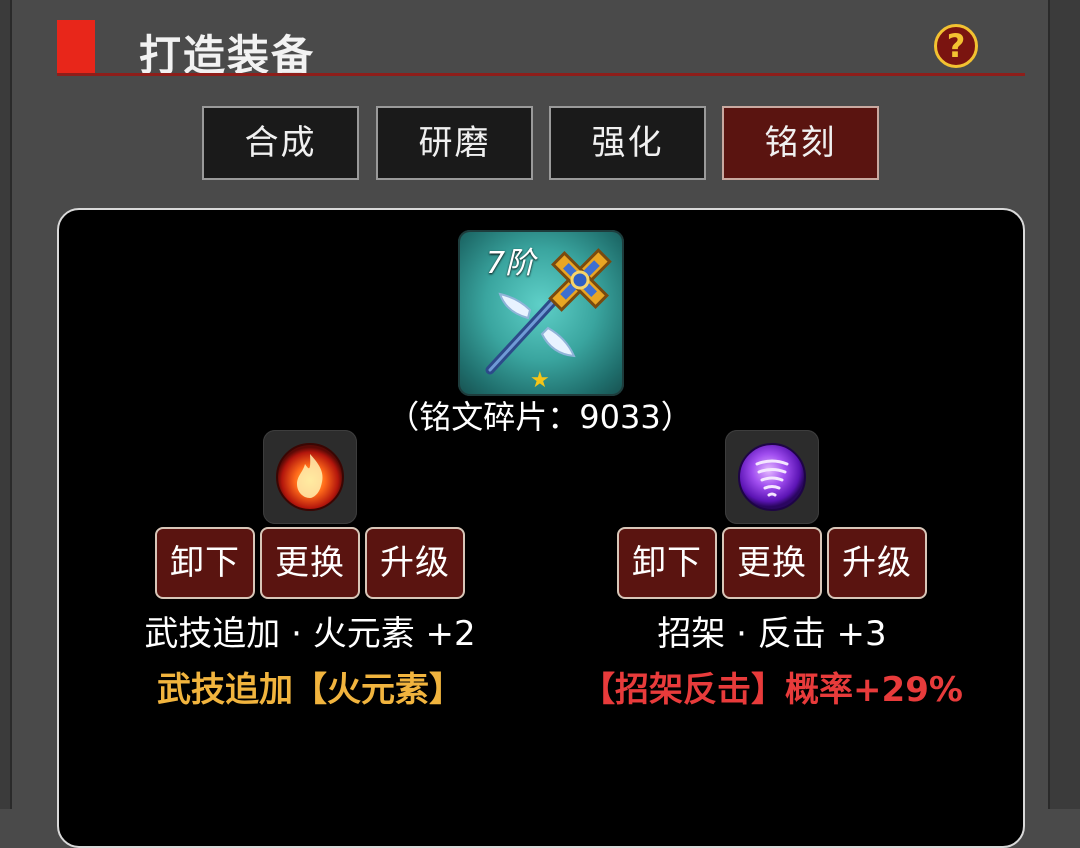 The image size is (1080, 848). What do you see at coordinates (454, 143) in the screenshot?
I see `tab-grind: 研磨` at bounding box center [454, 143].